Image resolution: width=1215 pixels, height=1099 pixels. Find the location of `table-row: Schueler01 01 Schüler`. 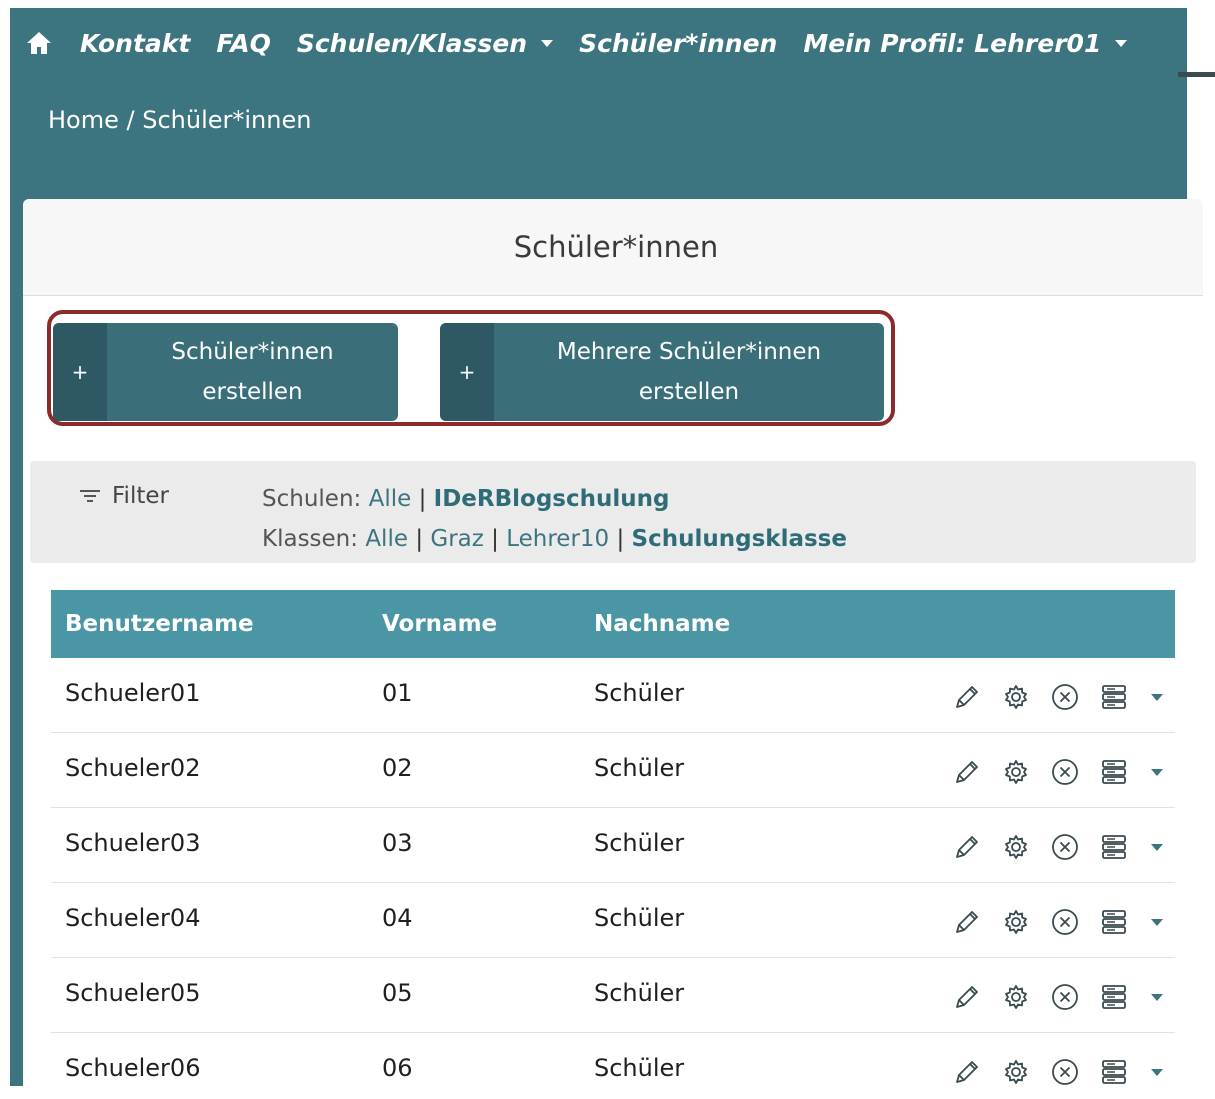

table-row: Schueler01 01 Schüler is located at coordinates (613, 695).